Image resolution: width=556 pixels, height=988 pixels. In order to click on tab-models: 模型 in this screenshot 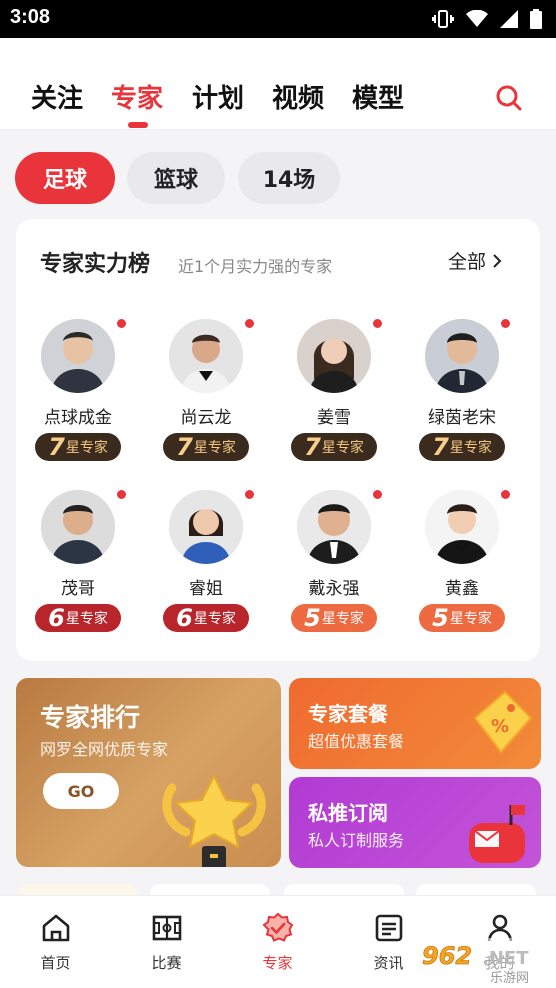, I will do `click(378, 96)`.